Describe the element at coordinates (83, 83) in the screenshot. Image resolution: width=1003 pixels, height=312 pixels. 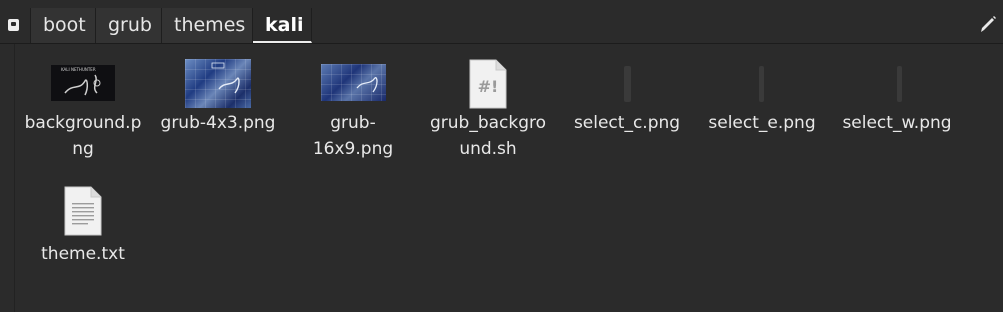
I see `image-thumbnail: KALI NETHUNTER` at that location.